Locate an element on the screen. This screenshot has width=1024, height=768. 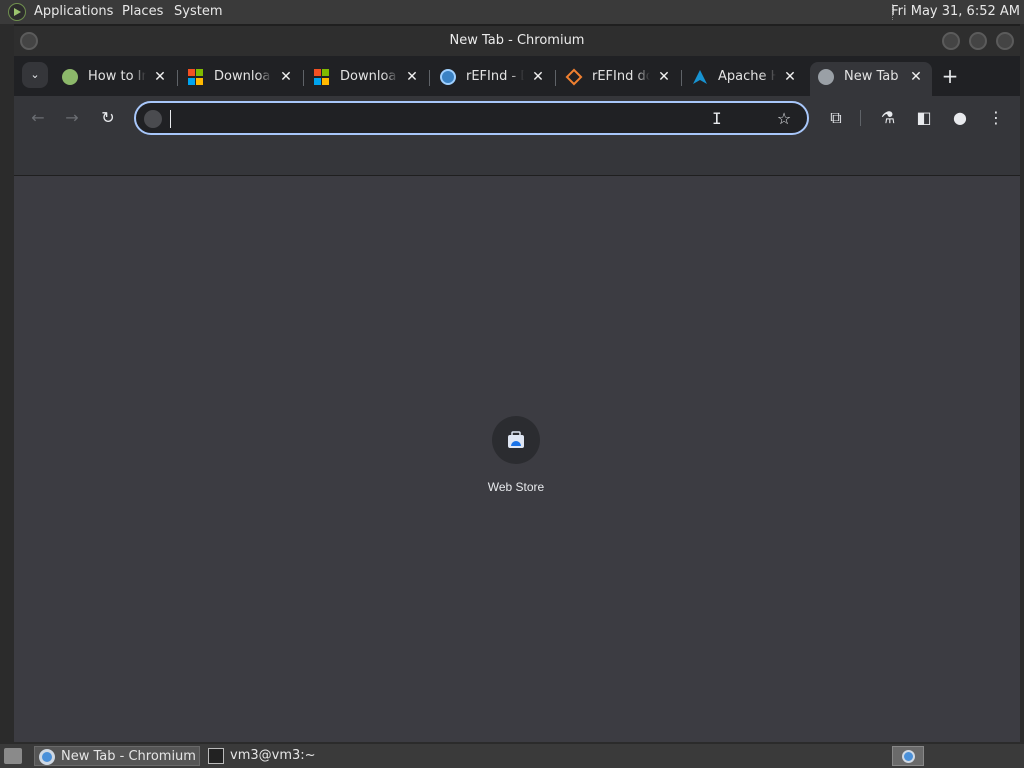
bookmark-star-button: ☆ is located at coordinates (784, 119).